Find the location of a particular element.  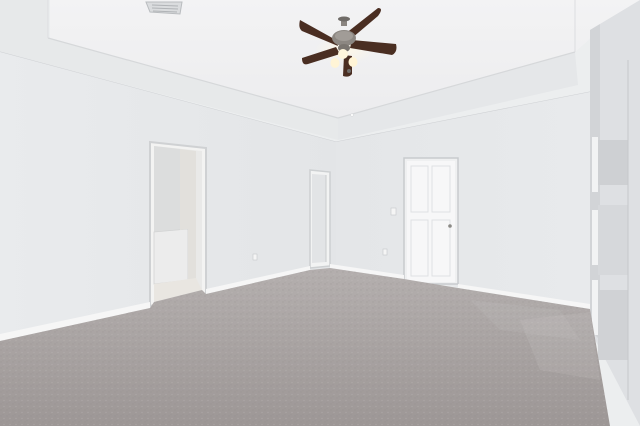

hvac-vent is located at coordinates (164, 8).